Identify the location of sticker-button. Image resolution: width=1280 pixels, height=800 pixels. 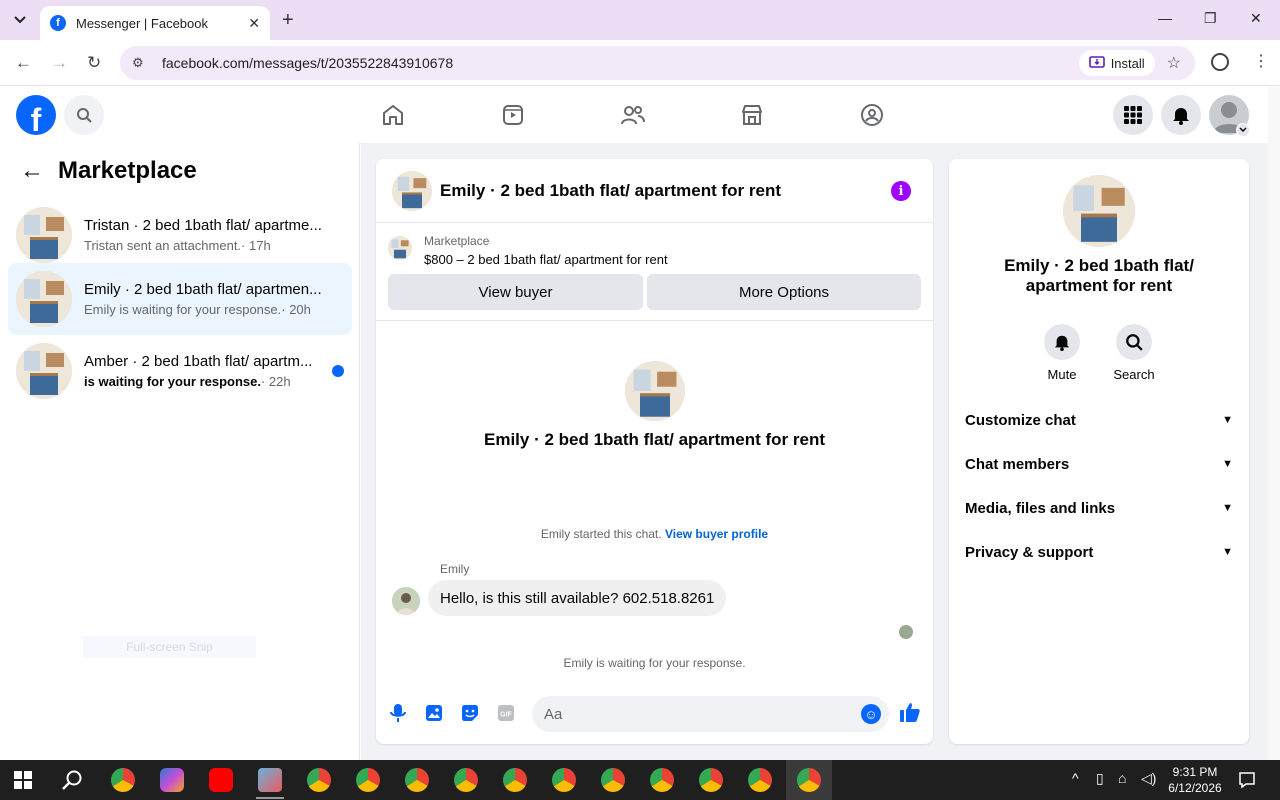
(470, 713).